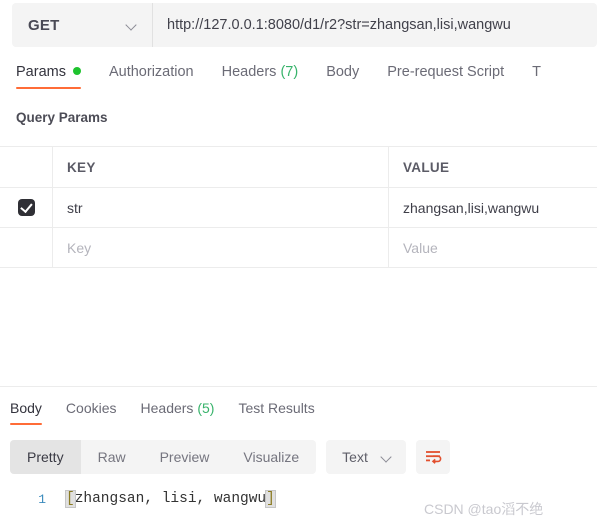 This screenshot has width=597, height=529. What do you see at coordinates (44, 25) in the screenshot?
I see `http-method-label: GET` at bounding box center [44, 25].